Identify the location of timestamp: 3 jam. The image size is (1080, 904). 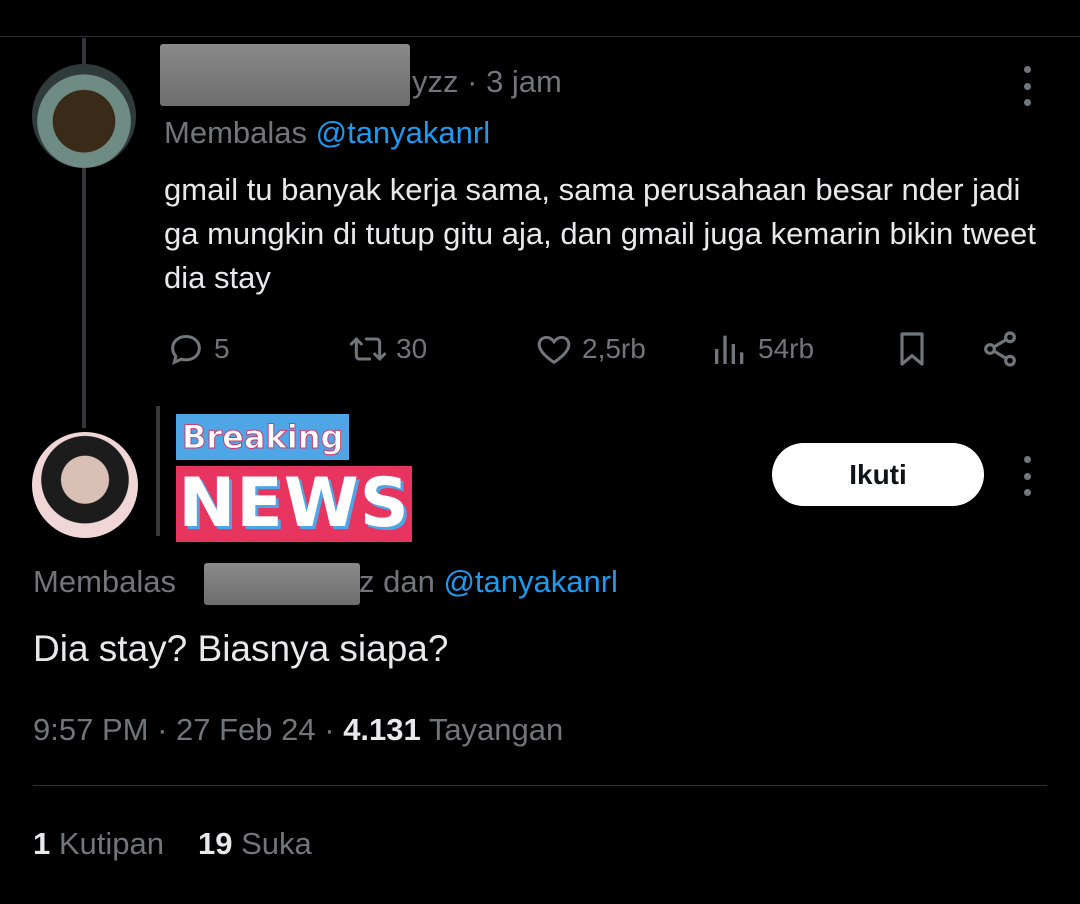
(524, 81).